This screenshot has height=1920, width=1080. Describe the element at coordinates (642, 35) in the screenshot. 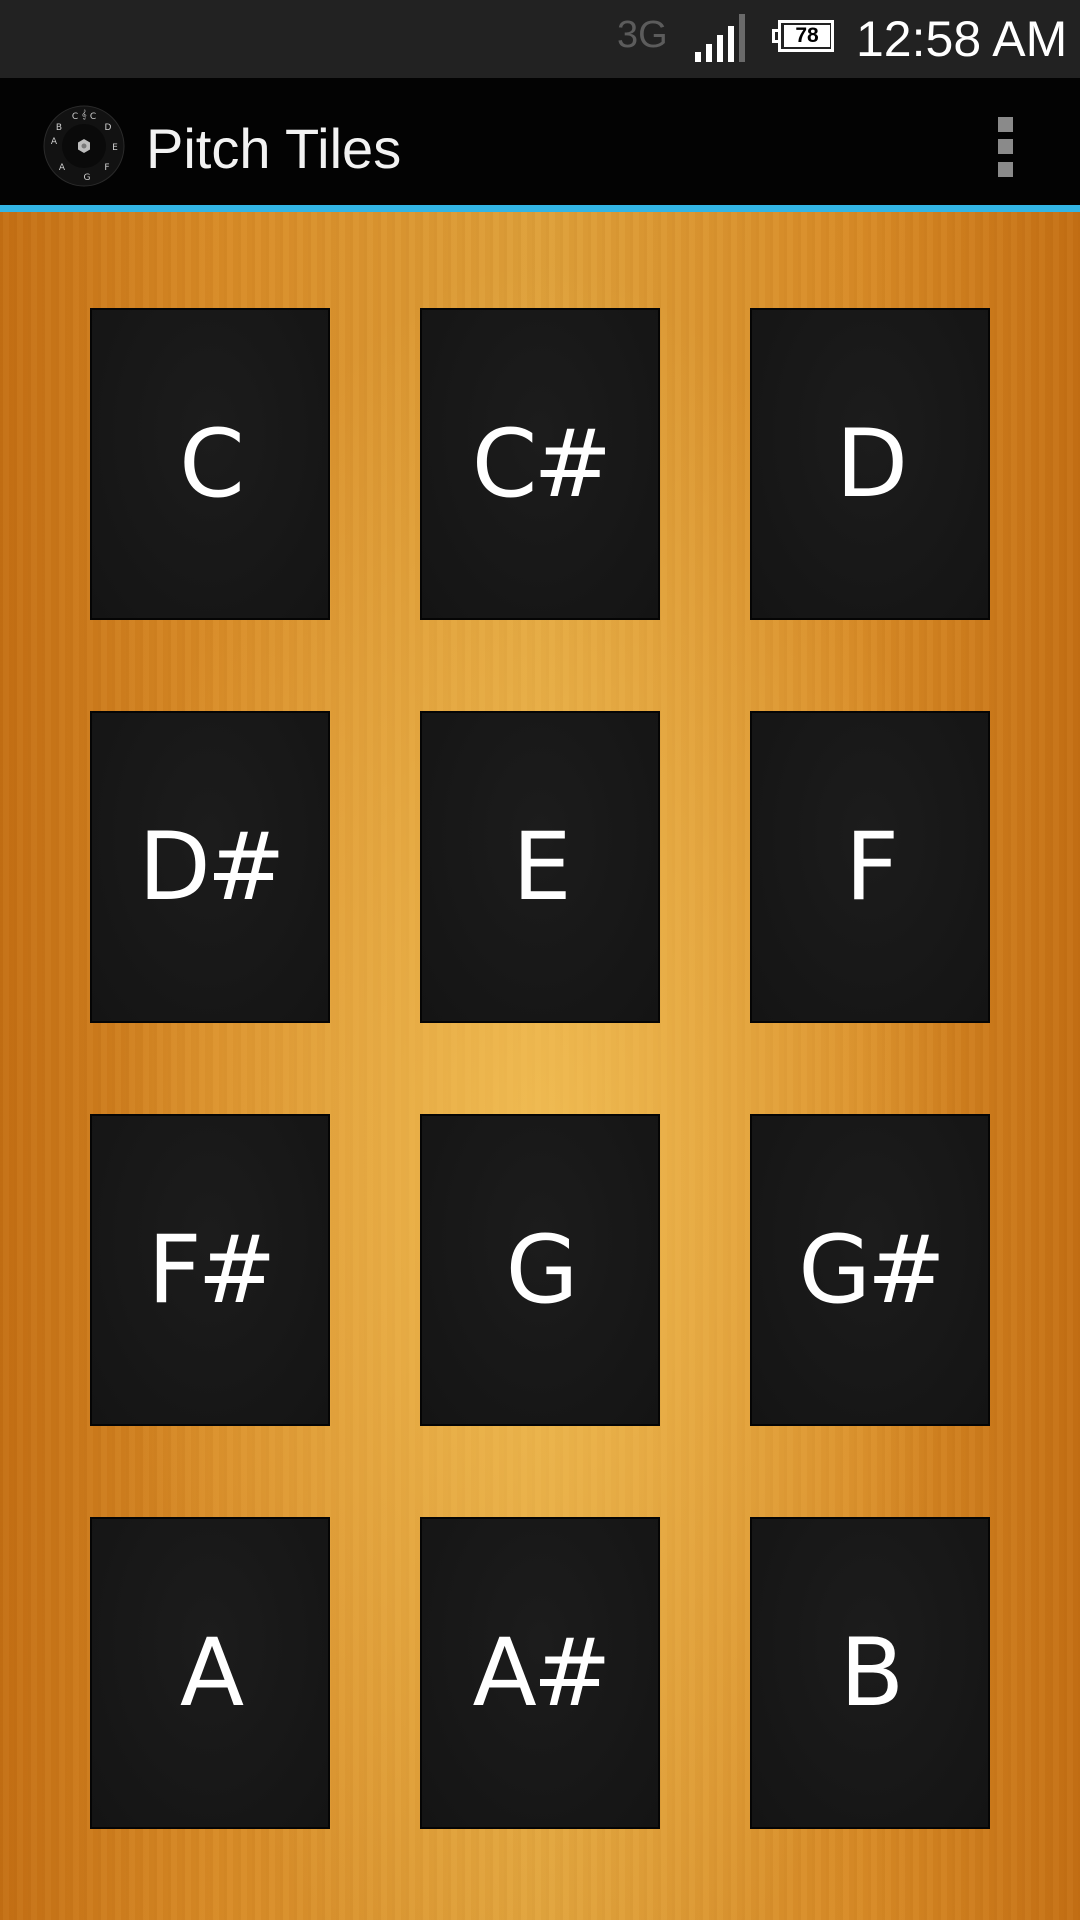

I see `network-type: 3G` at that location.